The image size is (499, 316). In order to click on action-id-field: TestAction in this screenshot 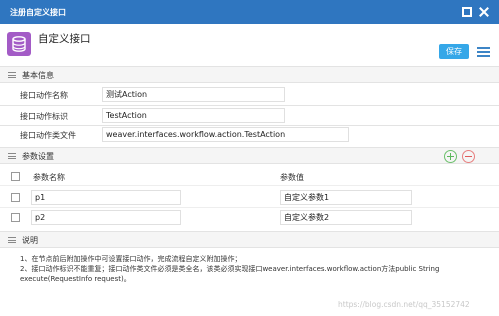, I will do `click(193, 115)`.